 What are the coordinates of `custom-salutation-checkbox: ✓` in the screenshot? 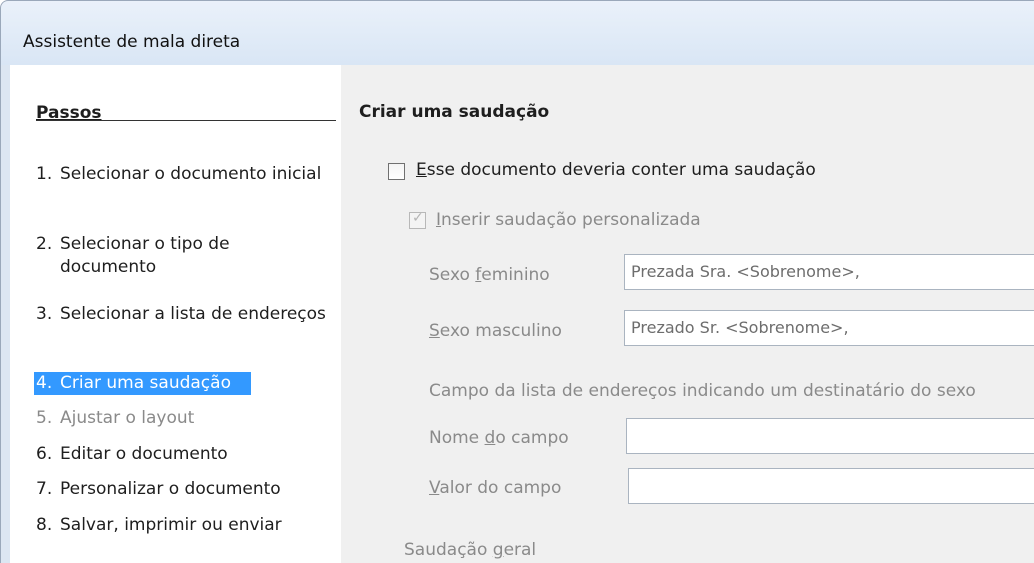 It's located at (417, 219).